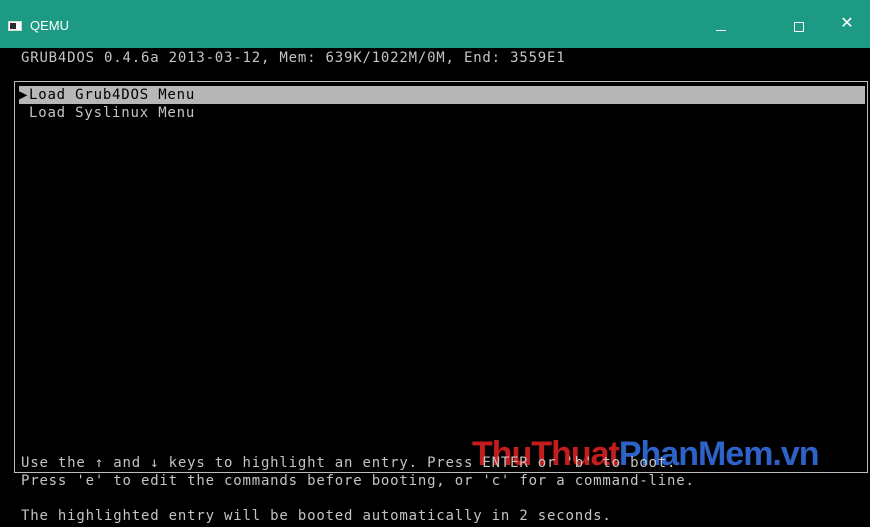 Image resolution: width=870 pixels, height=527 pixels. I want to click on qemu-app-icon, so click(15, 26).